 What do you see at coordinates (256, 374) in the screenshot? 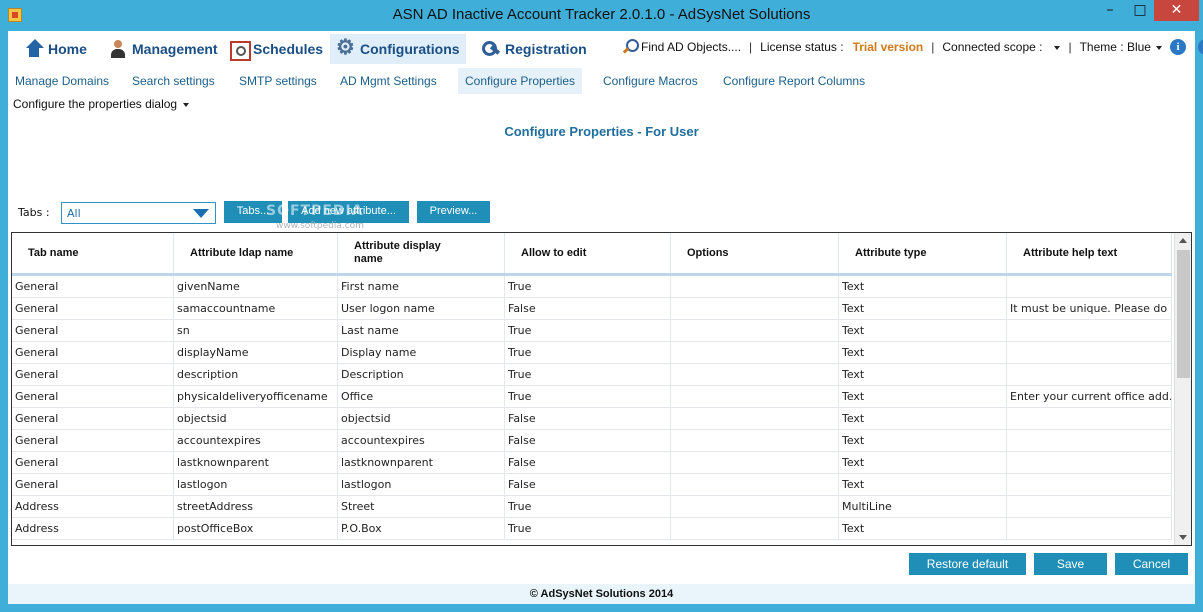
I see `table-cell: description` at bounding box center [256, 374].